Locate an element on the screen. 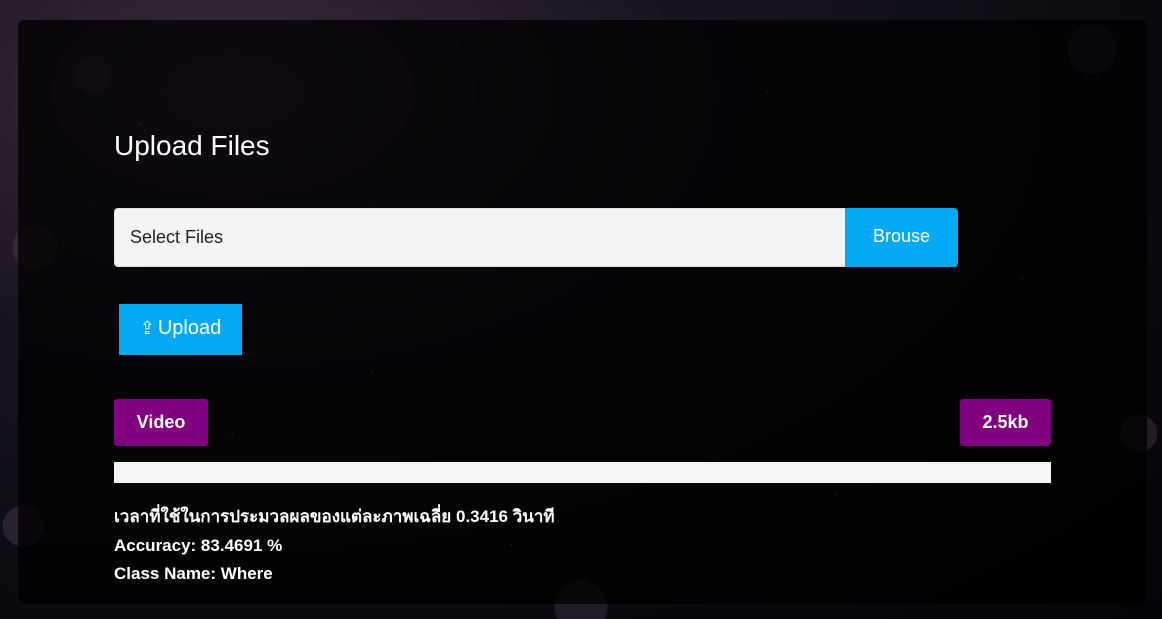  upload-button: ⇪ Upload is located at coordinates (180, 329).